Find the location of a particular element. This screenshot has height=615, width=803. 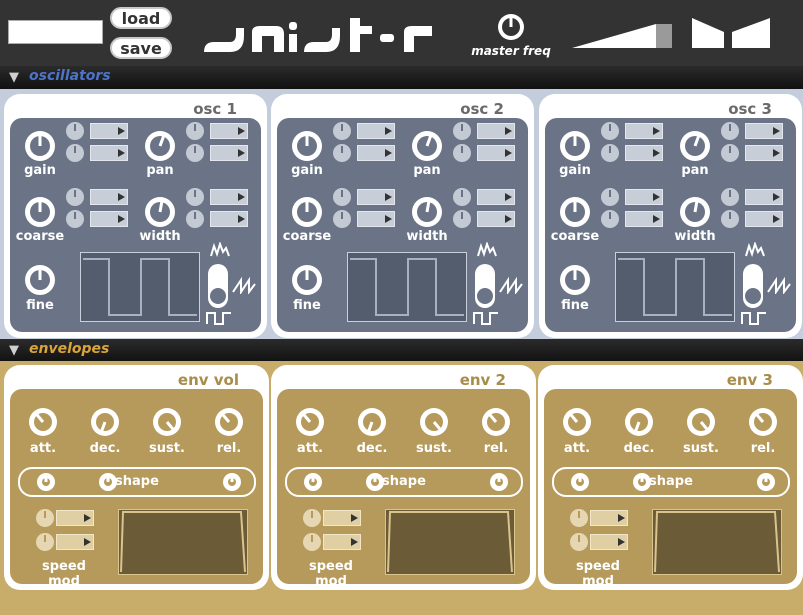

filter-shape-icon is located at coordinates (732, 33).